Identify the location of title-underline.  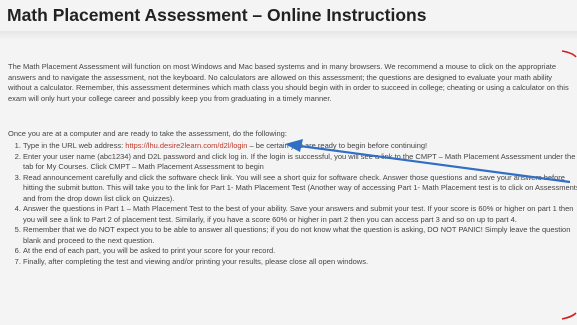
(288, 35).